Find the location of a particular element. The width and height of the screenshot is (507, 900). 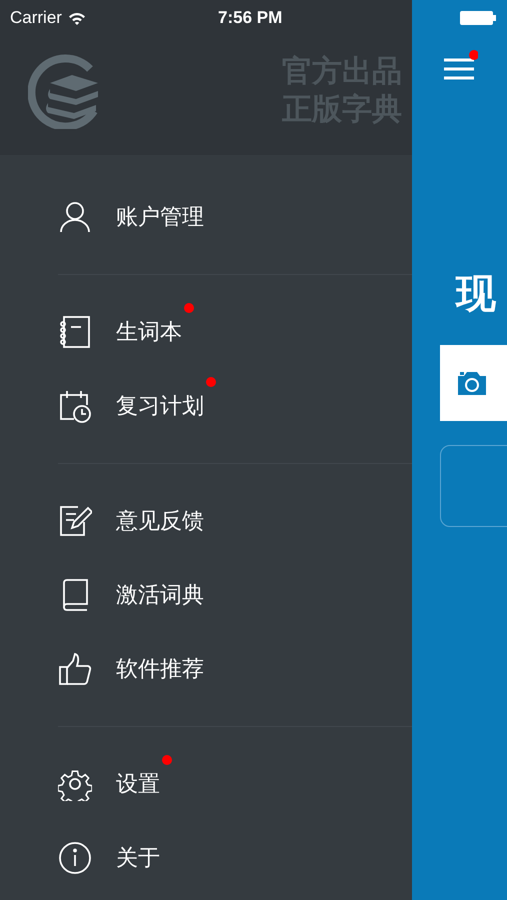

calendar-icon is located at coordinates (75, 406).